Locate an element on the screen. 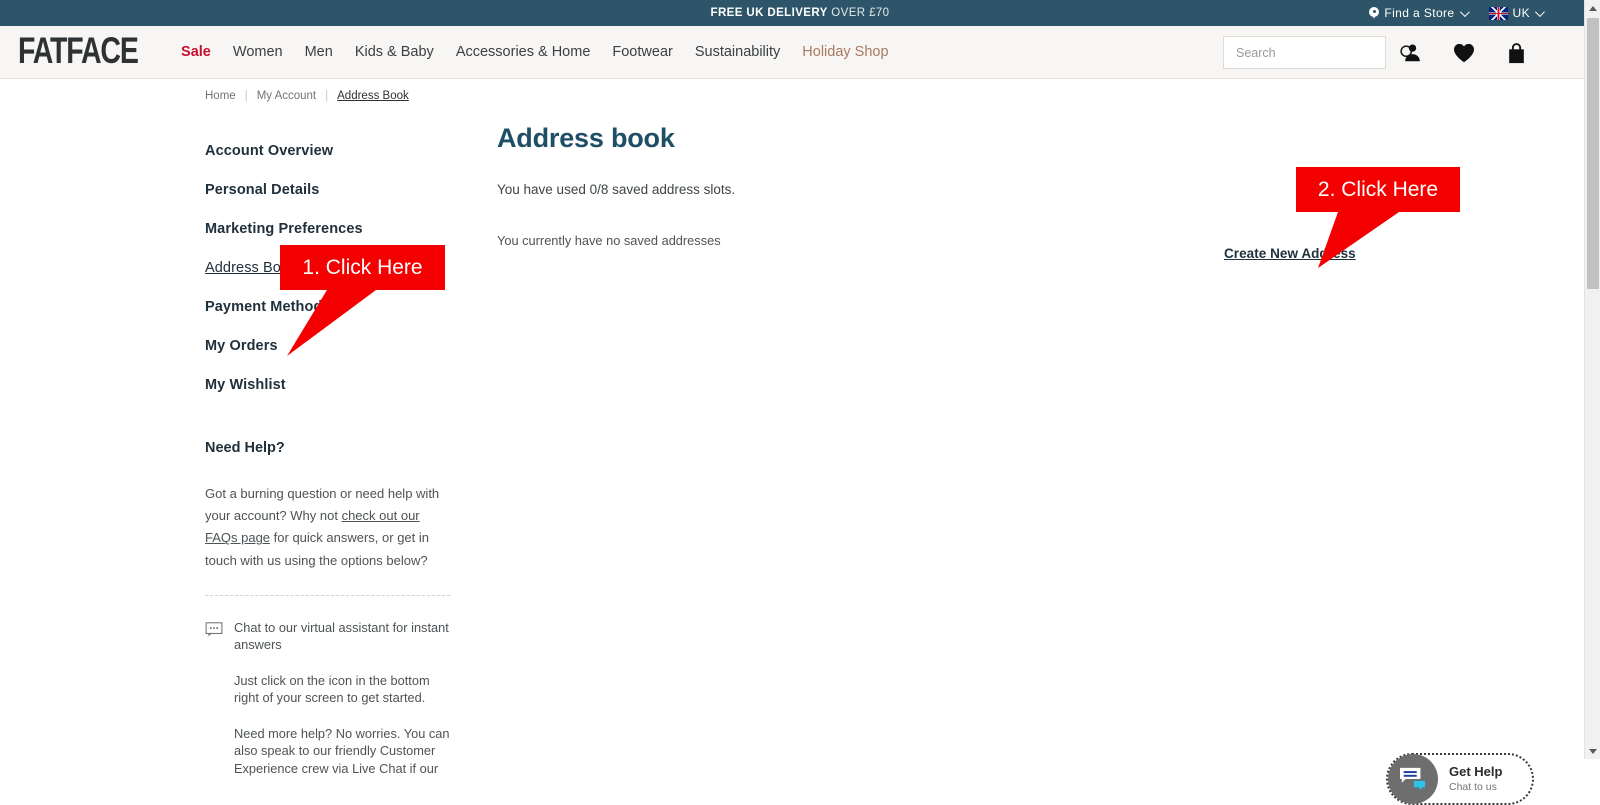 This screenshot has width=1600, height=805. get-help-icon-circle is located at coordinates (1413, 779).